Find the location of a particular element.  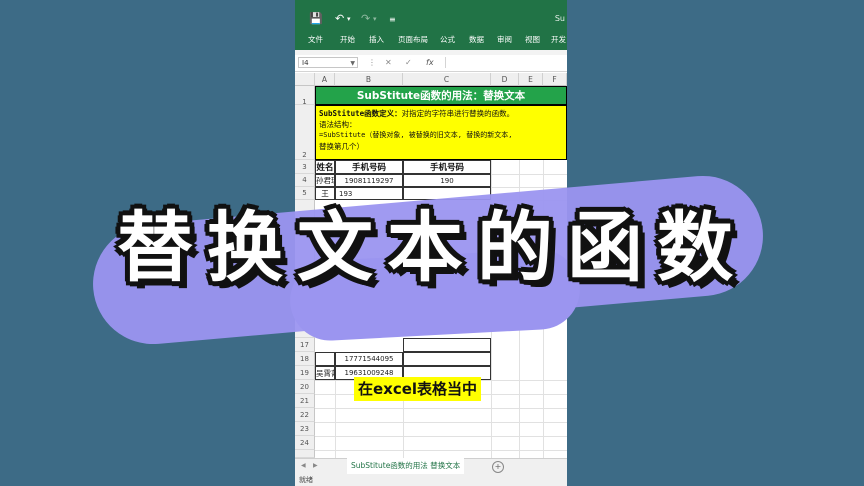

formula-input is located at coordinates (504, 62).